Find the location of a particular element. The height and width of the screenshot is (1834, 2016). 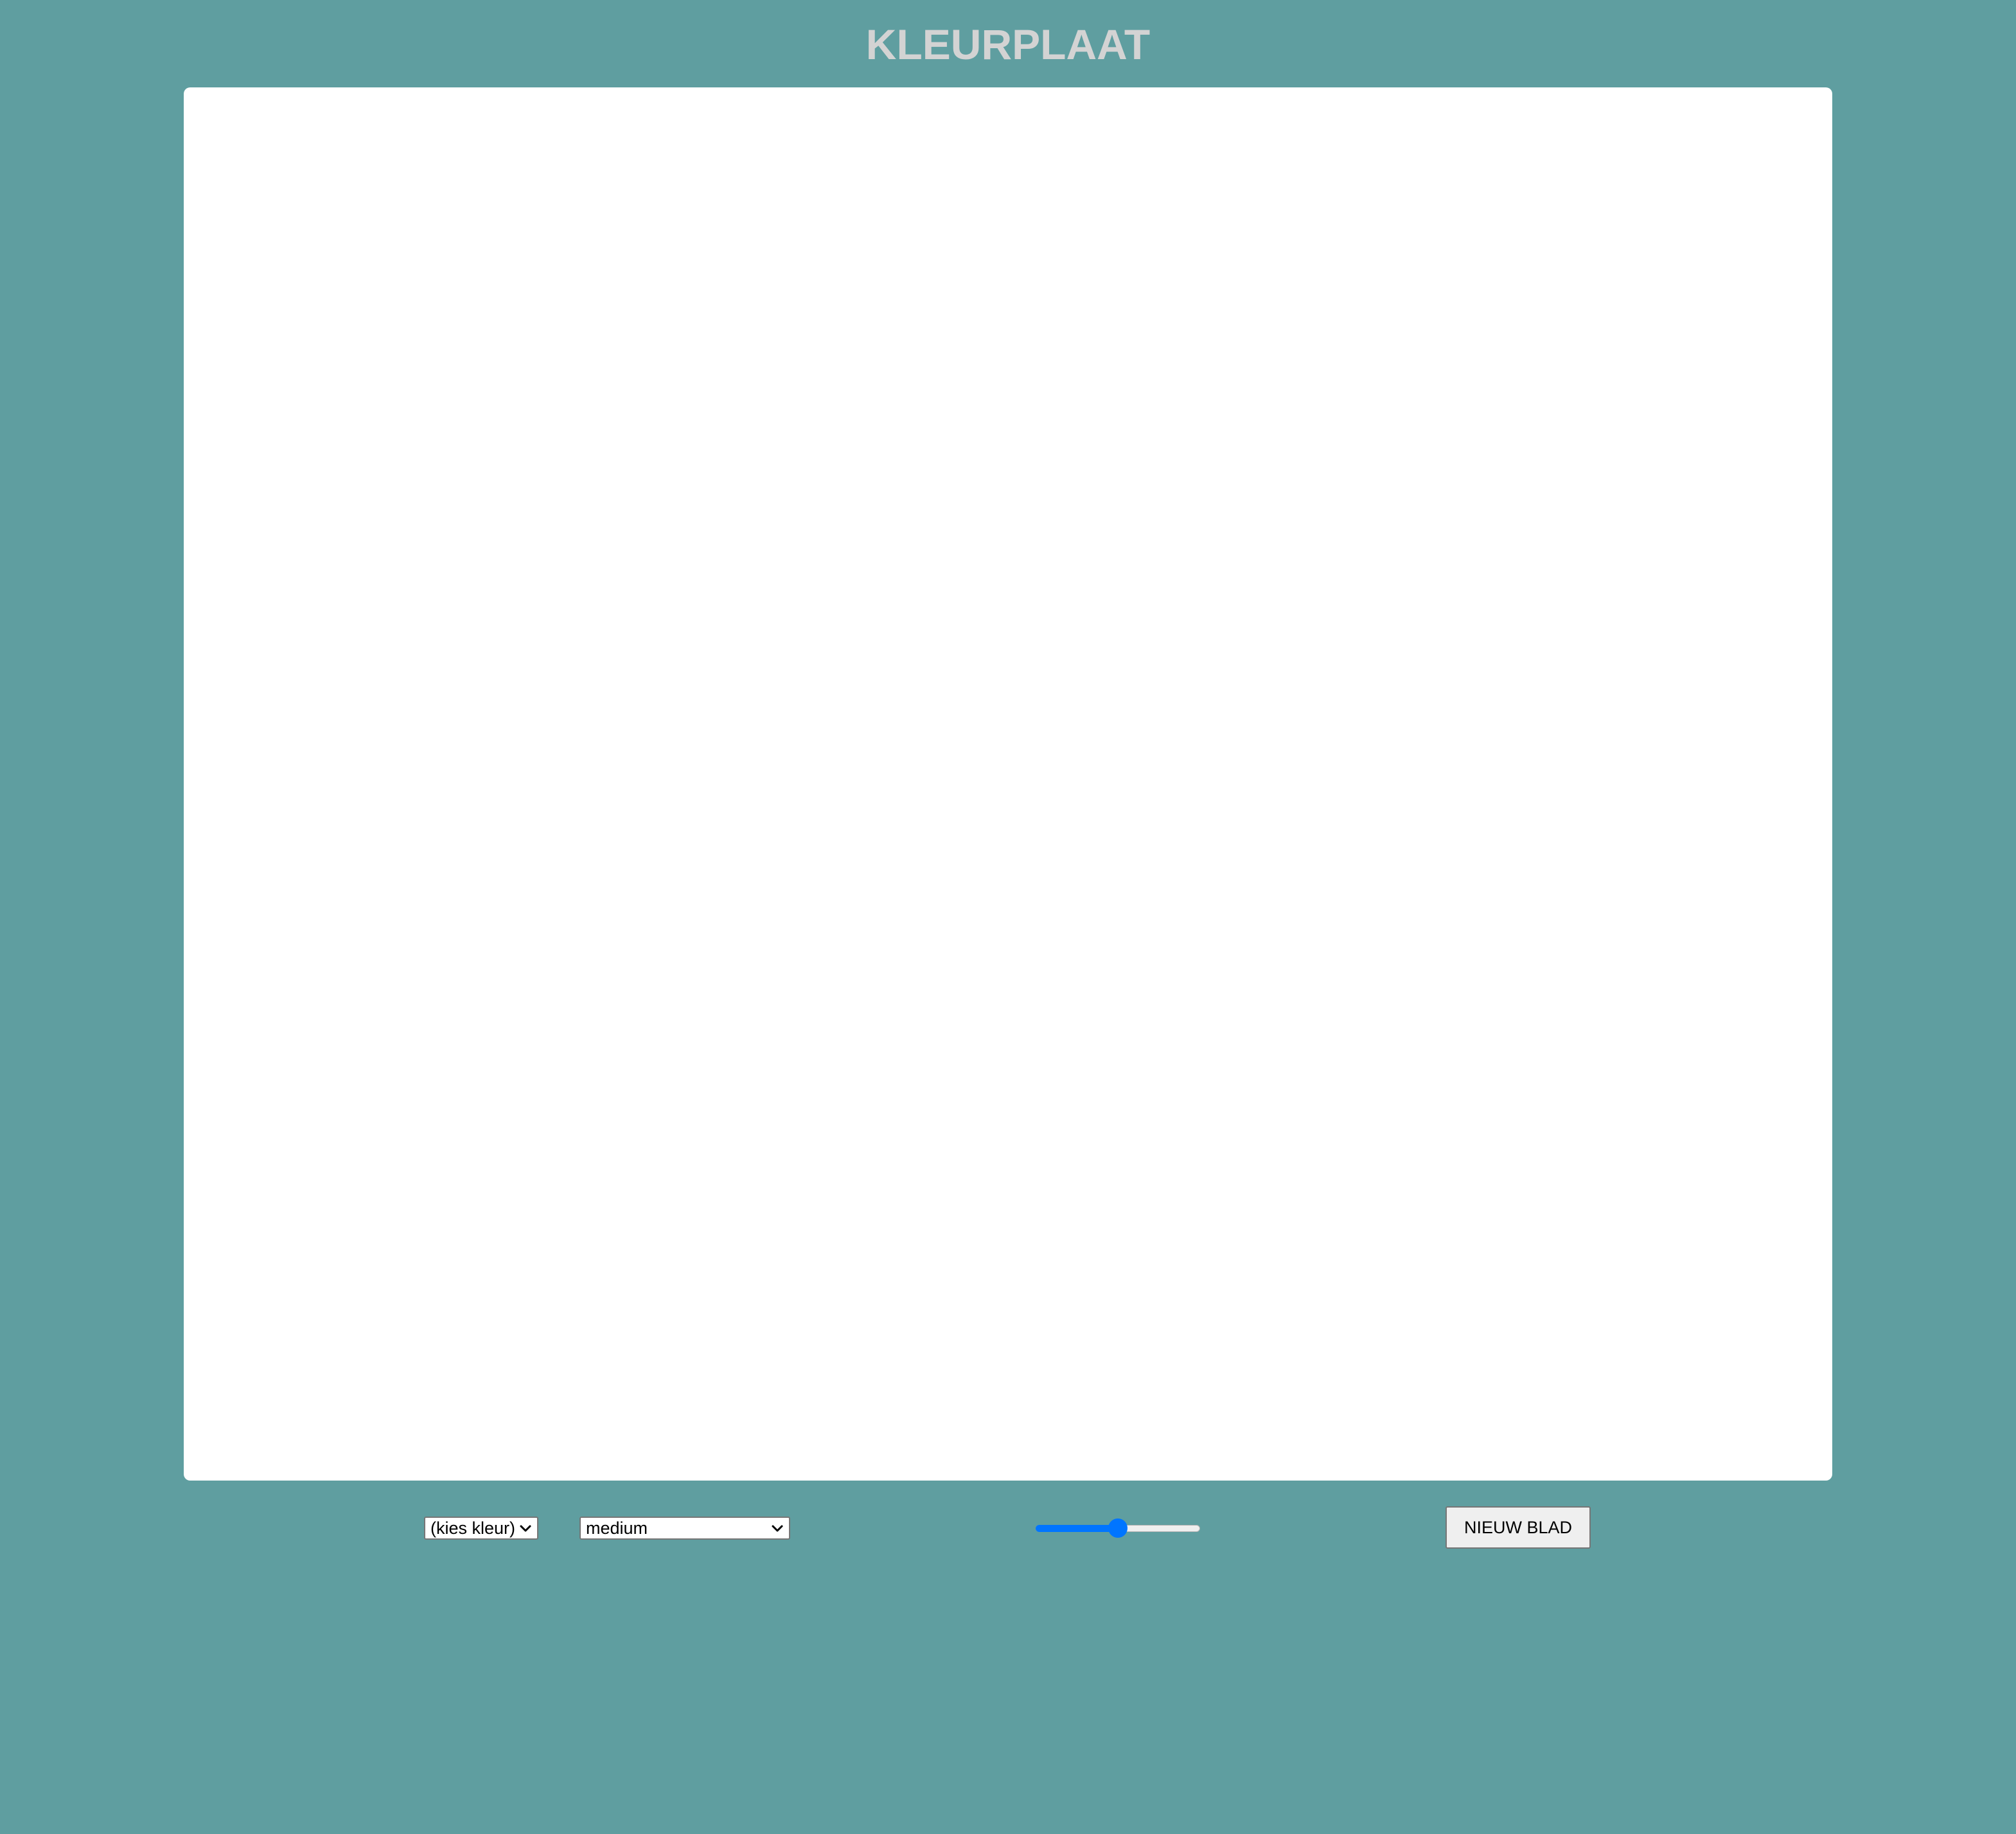

color-select-value: (kies kleur) is located at coordinates (473, 1528).